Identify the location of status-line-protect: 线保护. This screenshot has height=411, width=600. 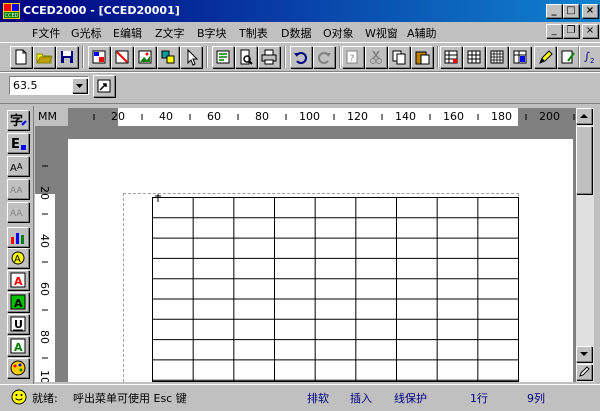
(410, 398).